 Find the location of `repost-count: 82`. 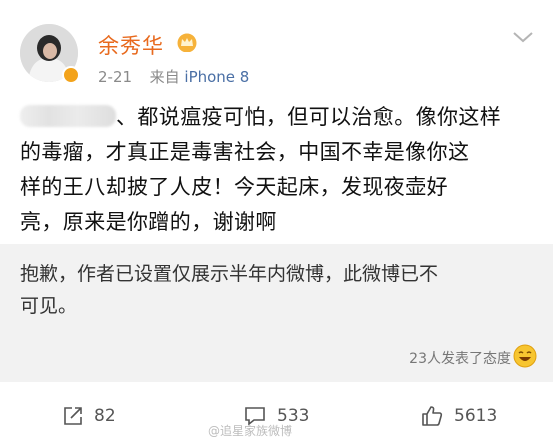

repost-count: 82 is located at coordinates (105, 416).